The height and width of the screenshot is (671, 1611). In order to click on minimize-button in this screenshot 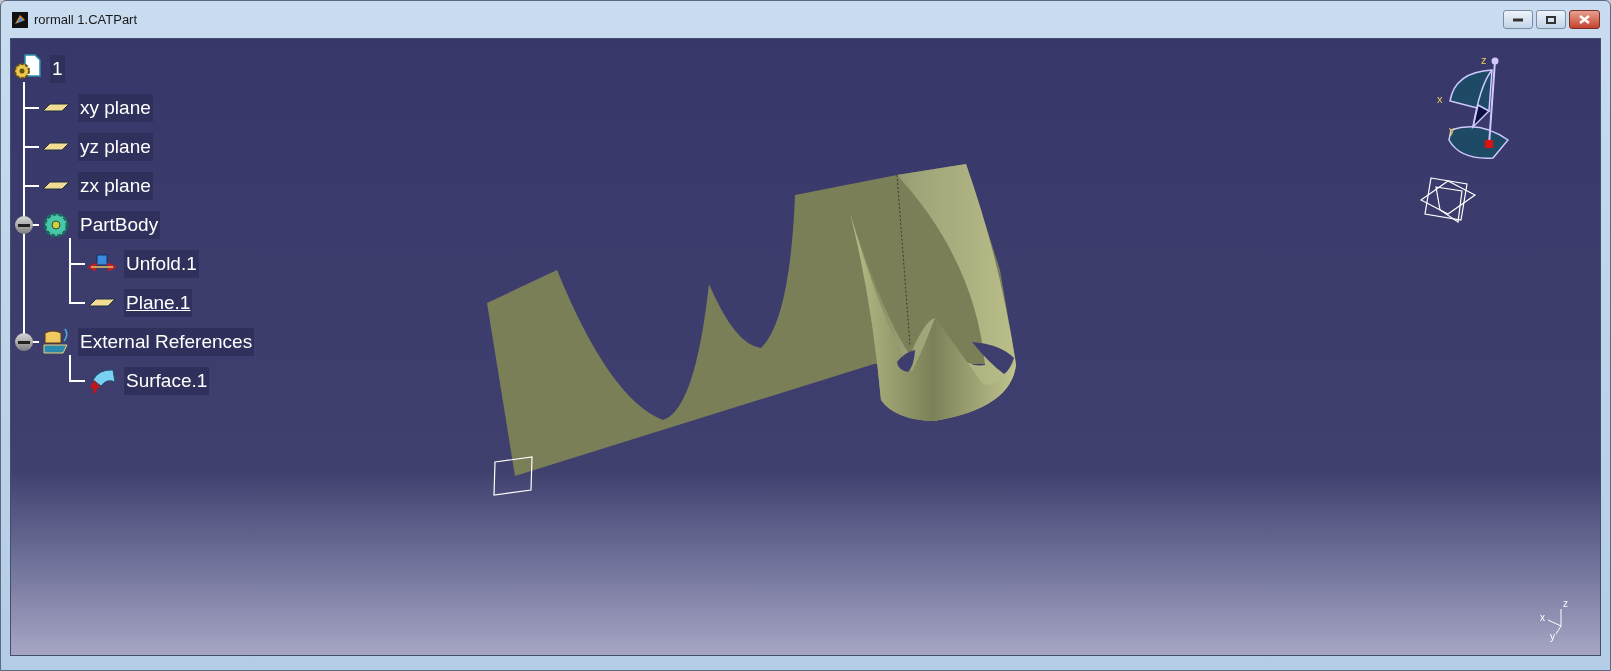, I will do `click(1518, 19)`.